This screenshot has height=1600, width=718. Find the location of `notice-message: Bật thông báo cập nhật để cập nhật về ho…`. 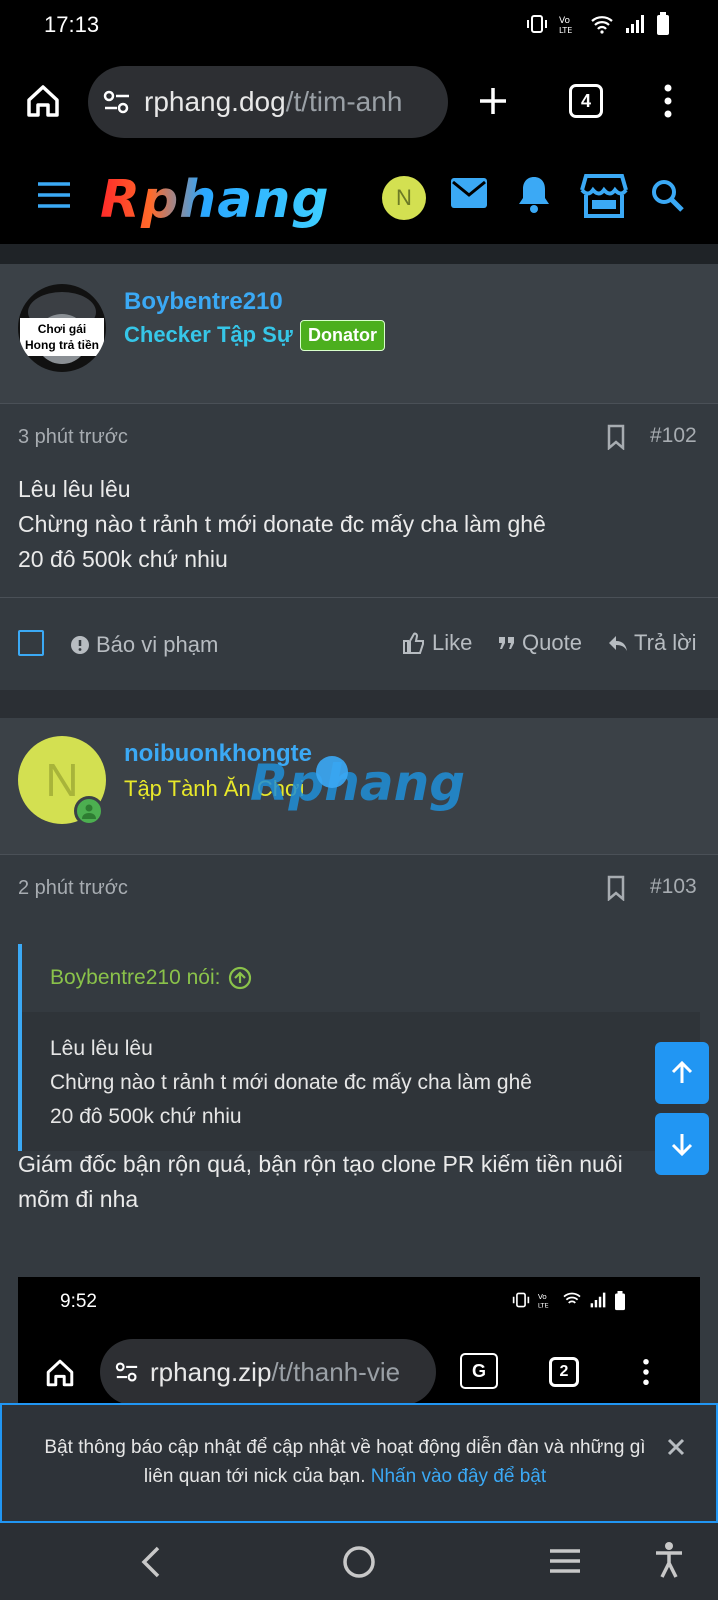

notice-message: Bật thông báo cập nhật để cập nhật về ho… is located at coordinates (345, 1462).